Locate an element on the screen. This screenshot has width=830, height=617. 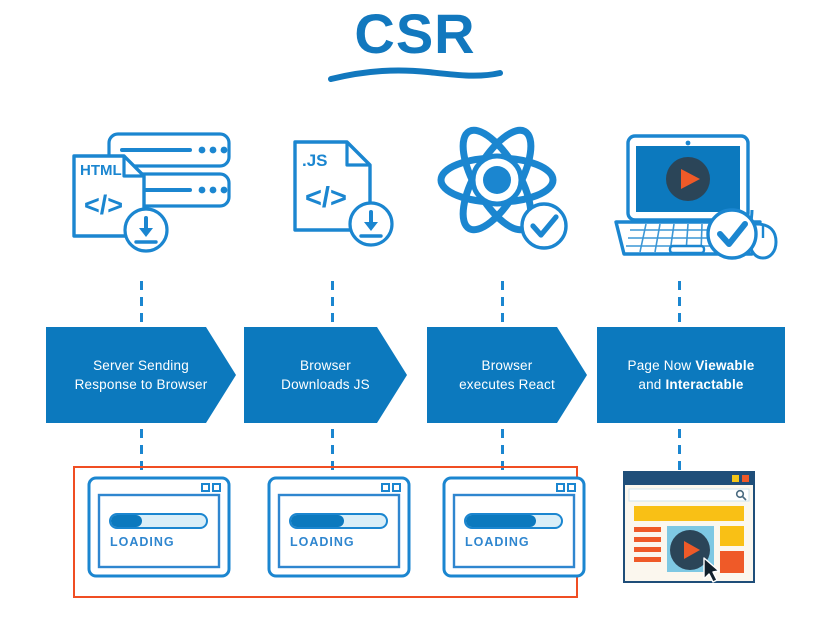
svg-text: HTML is located at coordinates (101, 170).